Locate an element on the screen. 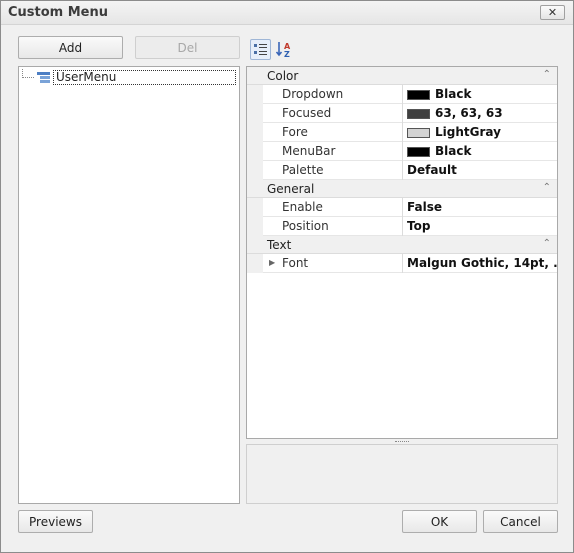 The height and width of the screenshot is (553, 574). property-value: Top is located at coordinates (480, 226).